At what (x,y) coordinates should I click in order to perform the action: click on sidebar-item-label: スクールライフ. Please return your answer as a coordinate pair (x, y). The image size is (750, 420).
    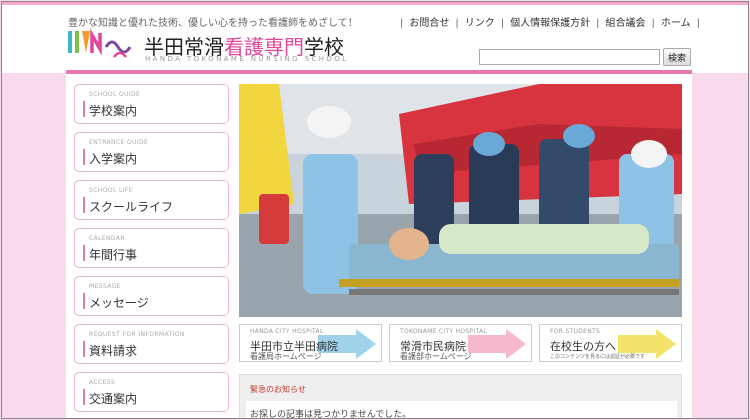
    Looking at the image, I should click on (131, 207).